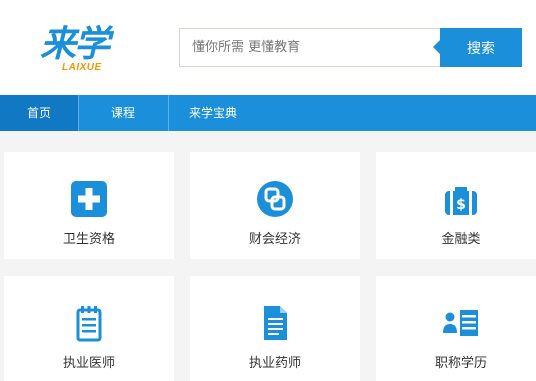 This screenshot has height=381, width=536. I want to click on category-label: 财会经济, so click(274, 239).